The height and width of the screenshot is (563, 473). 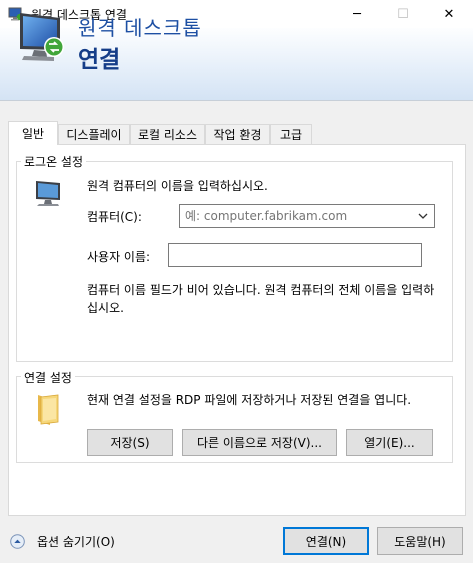 What do you see at coordinates (76, 542) in the screenshot?
I see `hide-options-label: 옵션 숨기기(O)` at bounding box center [76, 542].